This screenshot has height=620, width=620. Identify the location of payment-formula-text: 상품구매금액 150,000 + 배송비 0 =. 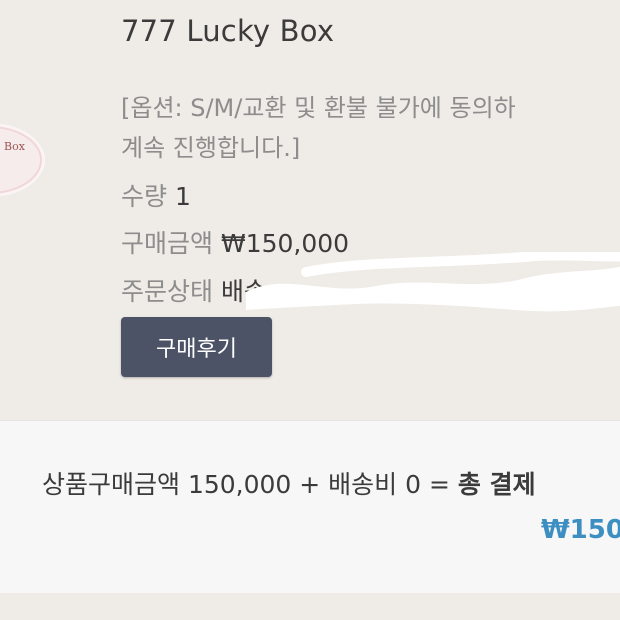
(250, 484).